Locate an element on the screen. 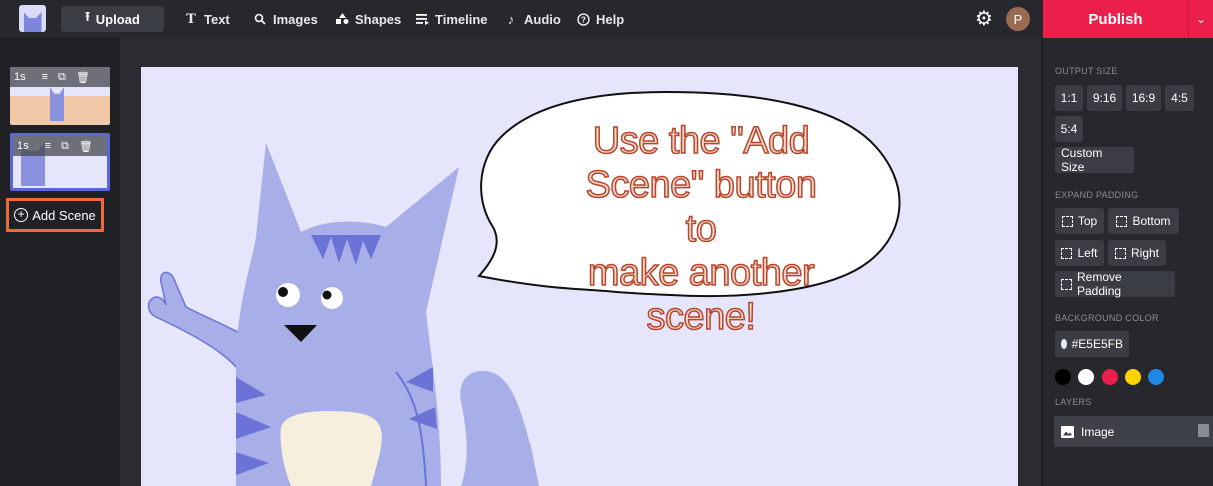 The image size is (1213, 486). size-1-1-button: 1:1 is located at coordinates (1069, 98).